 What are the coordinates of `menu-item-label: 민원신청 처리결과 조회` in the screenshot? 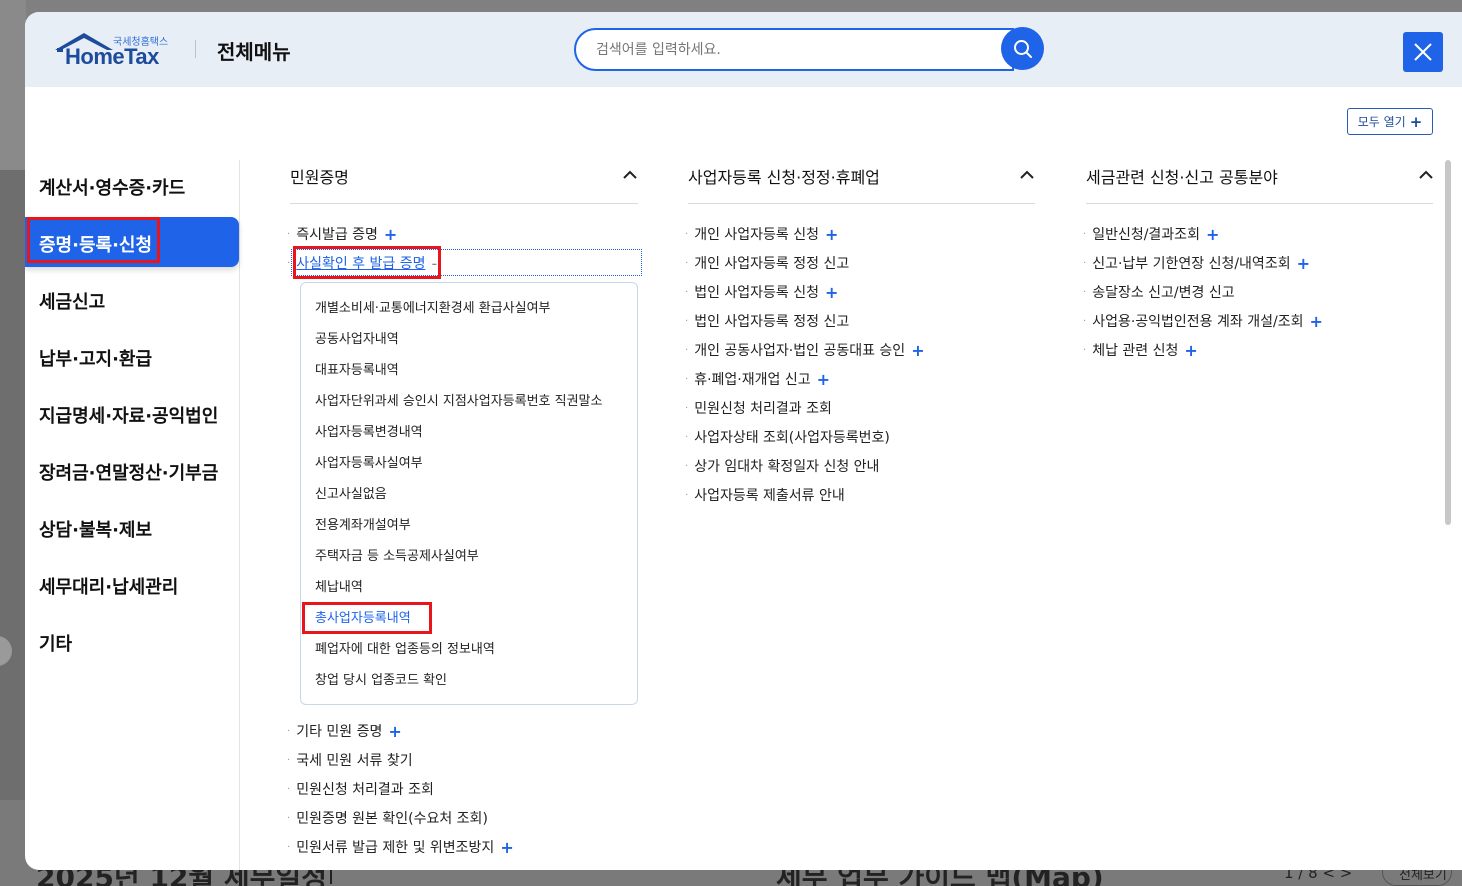 It's located at (365, 790).